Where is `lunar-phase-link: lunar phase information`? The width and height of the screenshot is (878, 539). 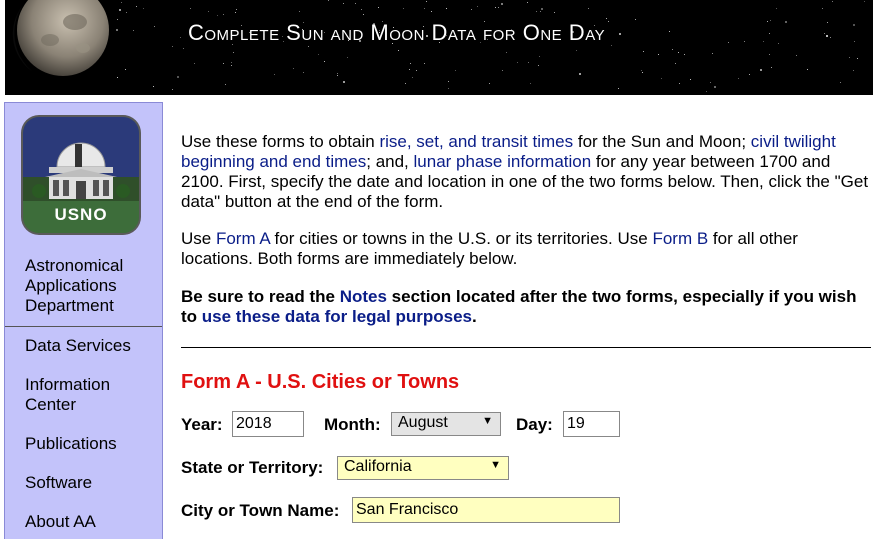 lunar-phase-link: lunar phase information is located at coordinates (503, 161).